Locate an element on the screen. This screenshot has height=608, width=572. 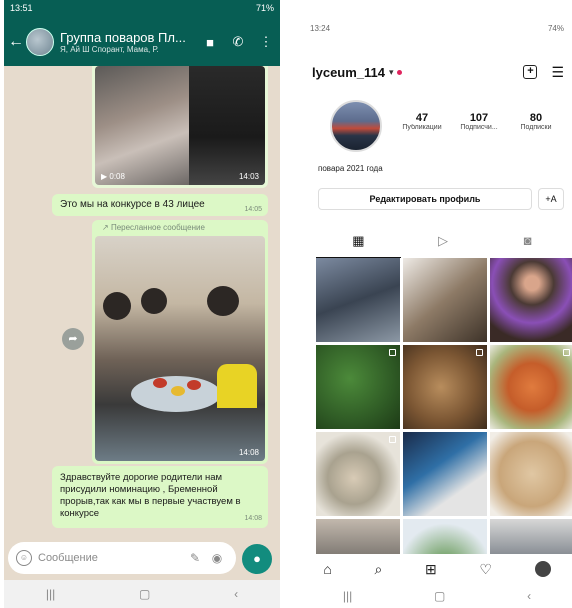
video-message: ▶ 0:08 14:03 is located at coordinates (180, 127).